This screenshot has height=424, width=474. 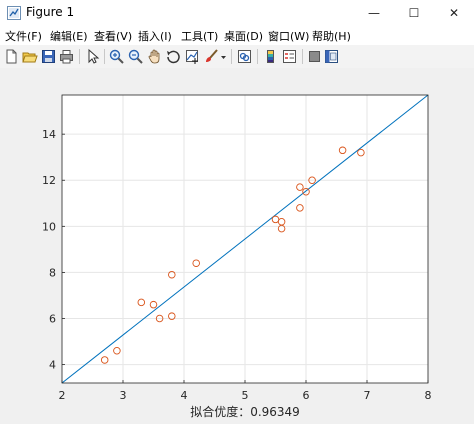 I want to click on toolbar, so click(x=237, y=57).